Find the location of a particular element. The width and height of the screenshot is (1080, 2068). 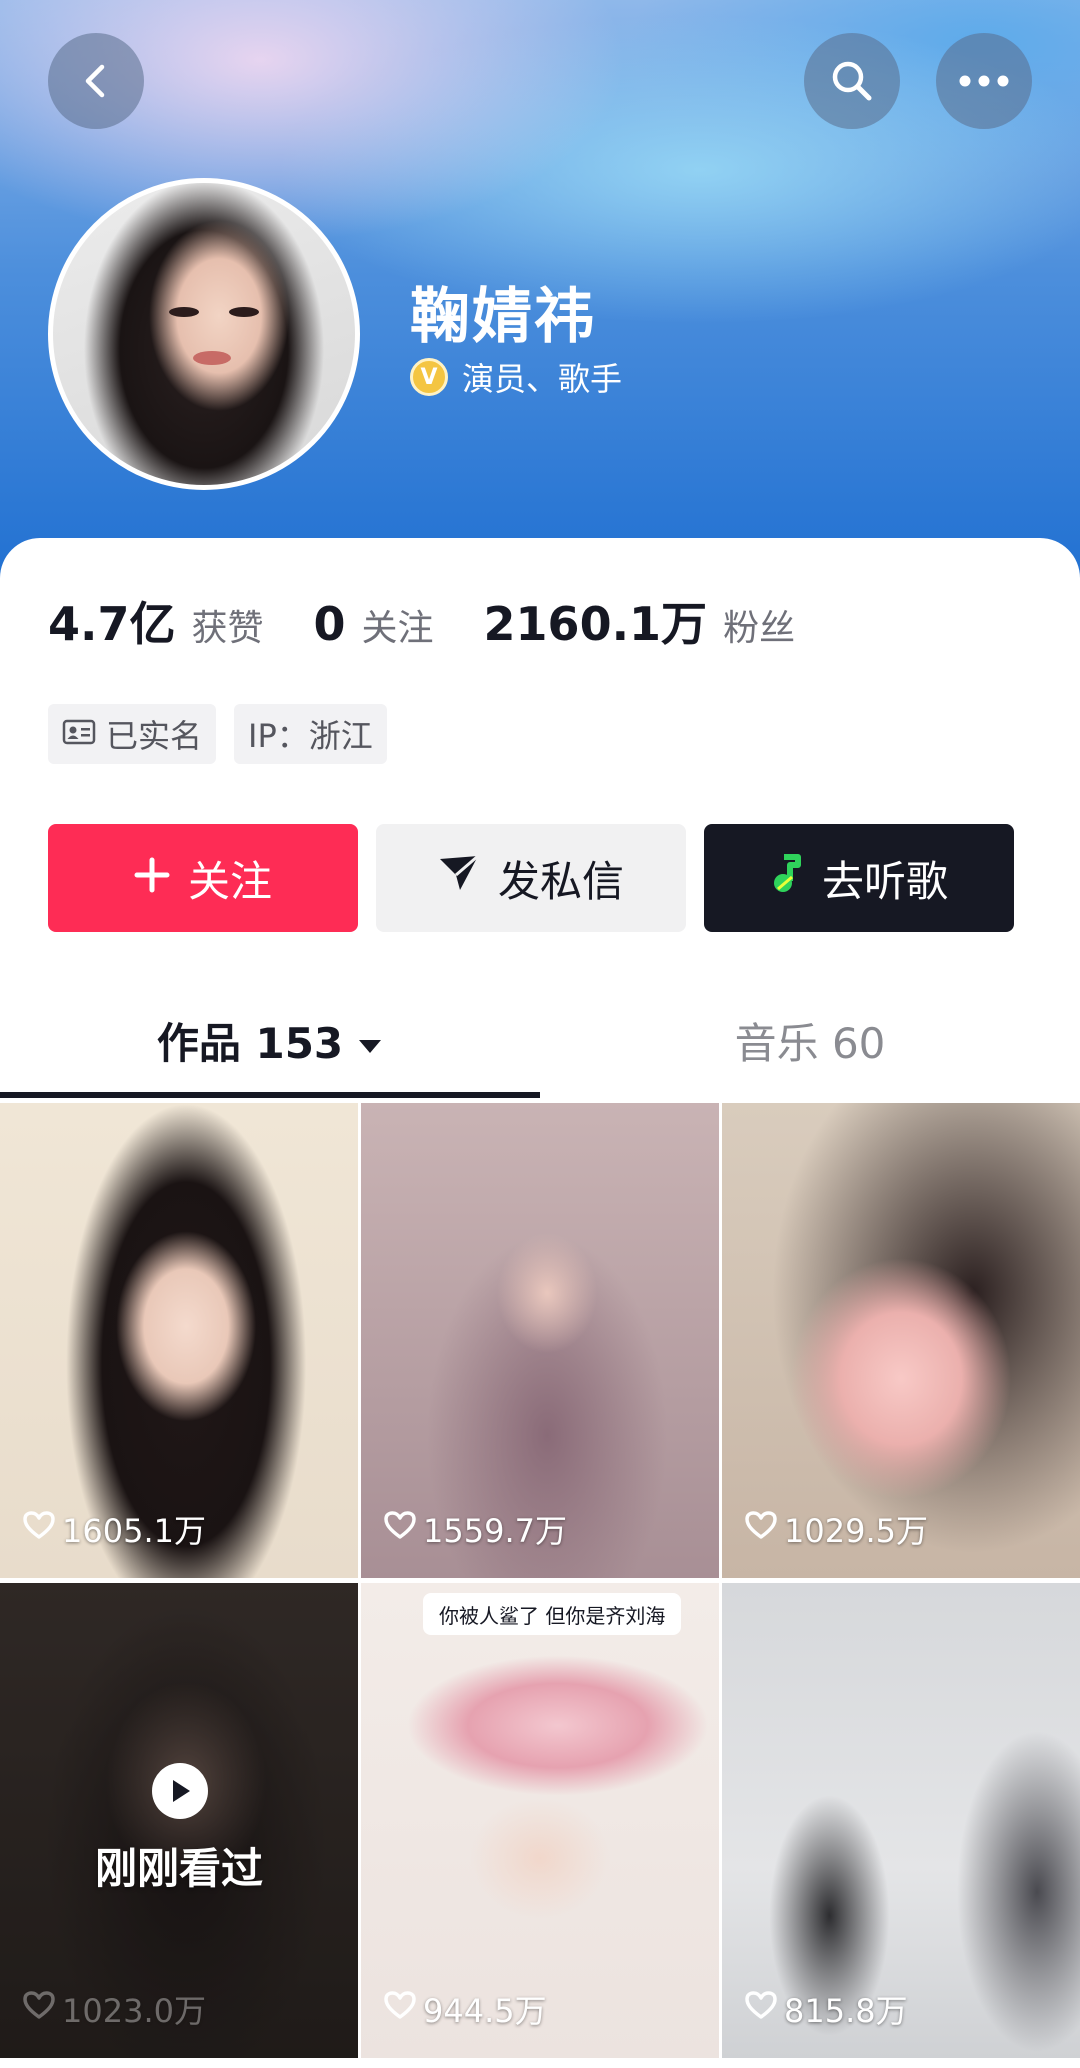

verified-badge-icon: V is located at coordinates (429, 377).